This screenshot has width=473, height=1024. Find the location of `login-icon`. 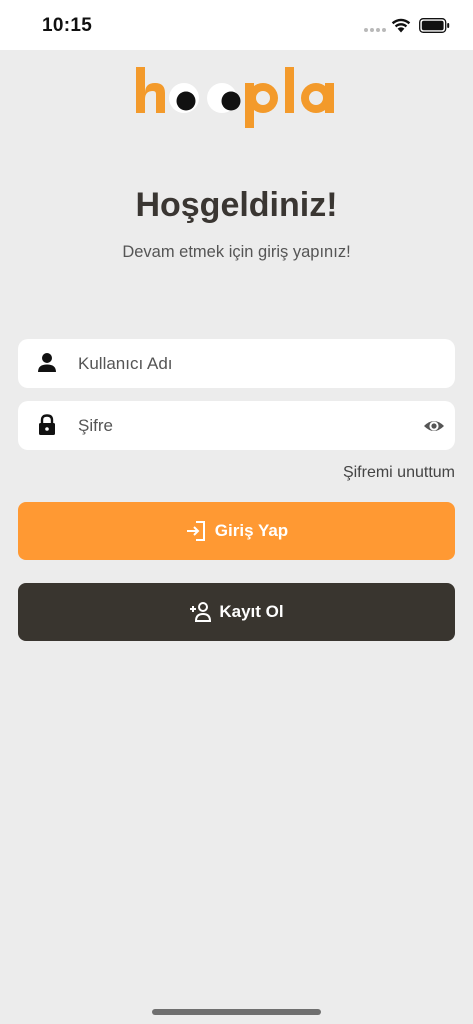

login-icon is located at coordinates (195, 531).